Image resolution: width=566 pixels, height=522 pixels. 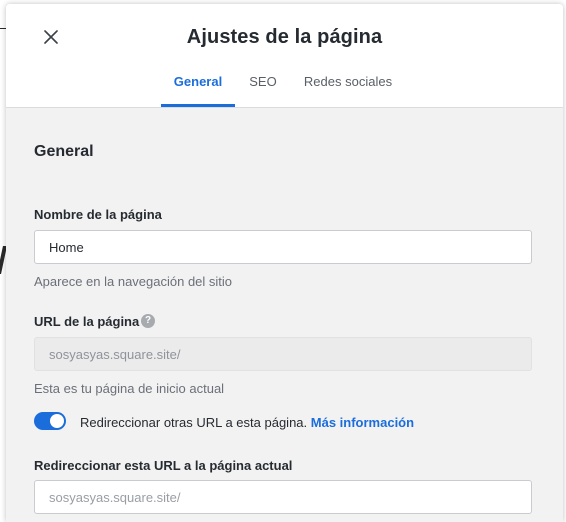 What do you see at coordinates (133, 281) in the screenshot?
I see `page-name-help: Aparece en la navegación del sitio` at bounding box center [133, 281].